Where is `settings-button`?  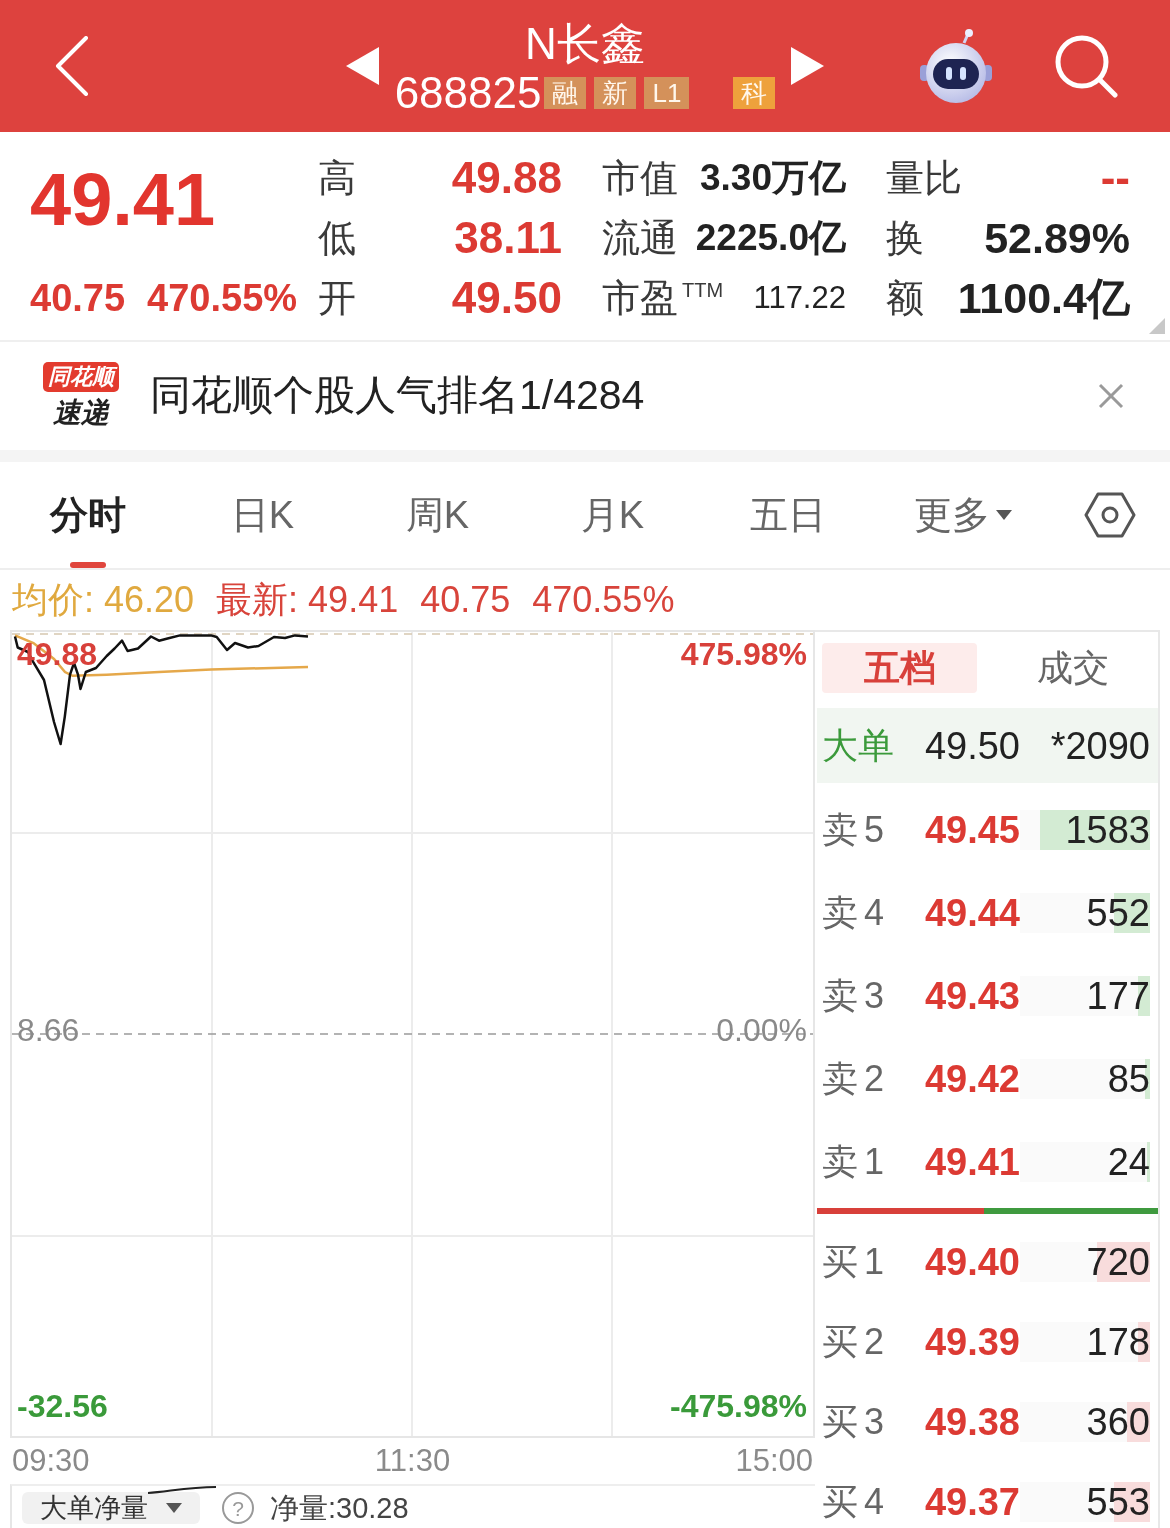 settings-button is located at coordinates (1110, 515).